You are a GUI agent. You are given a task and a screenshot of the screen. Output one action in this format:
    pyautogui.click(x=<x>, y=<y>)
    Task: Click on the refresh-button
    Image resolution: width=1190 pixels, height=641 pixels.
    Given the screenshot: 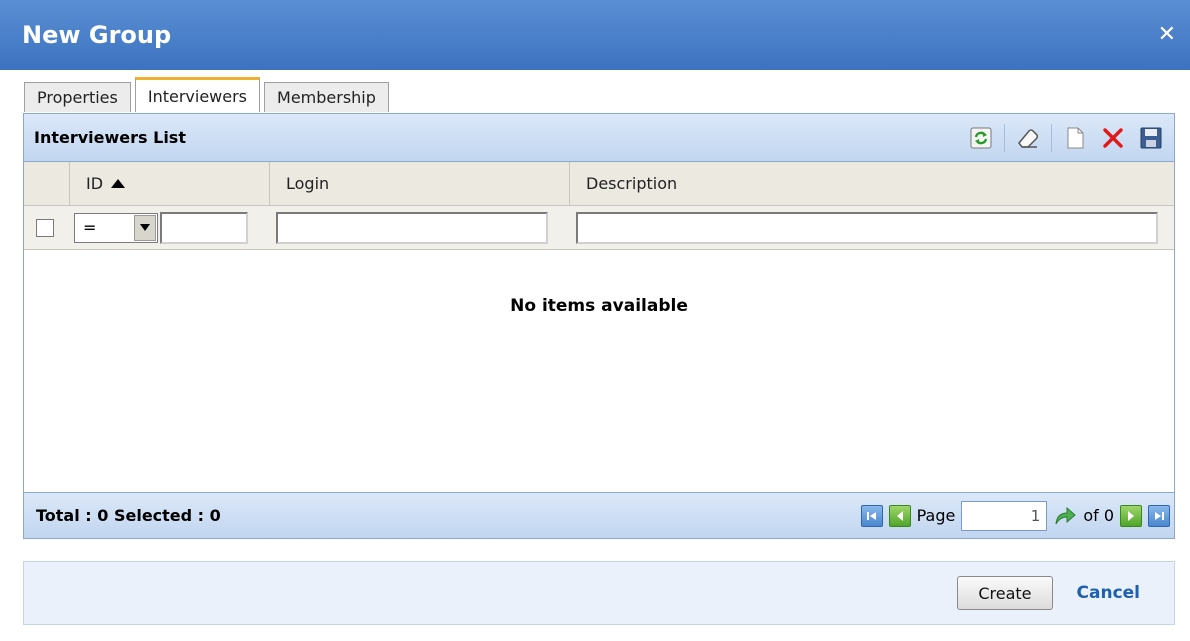 What is the action you would take?
    pyautogui.click(x=981, y=138)
    